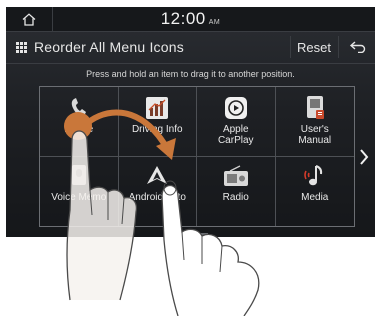 The image size is (378, 316). I want to click on users-manual-icon, so click(315, 108).